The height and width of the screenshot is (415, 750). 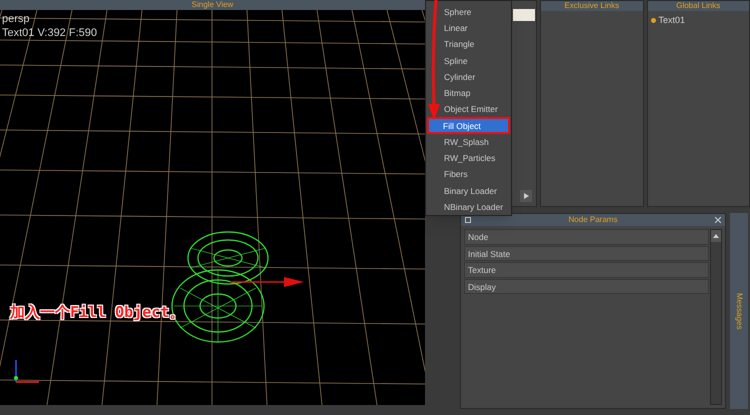 I want to click on scrollbar, so click(x=716, y=317).